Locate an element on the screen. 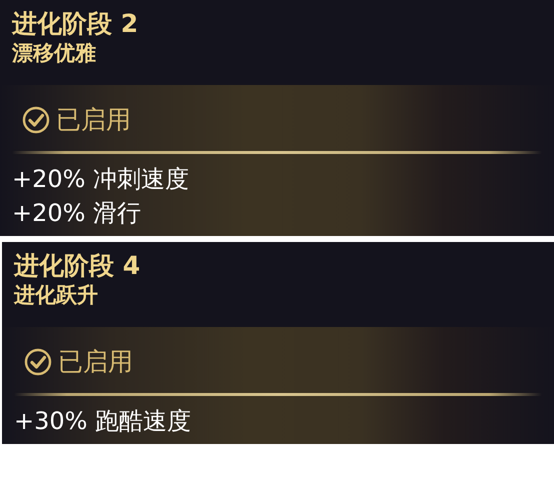  stage-title: 进化阶段 2 is located at coordinates (75, 23).